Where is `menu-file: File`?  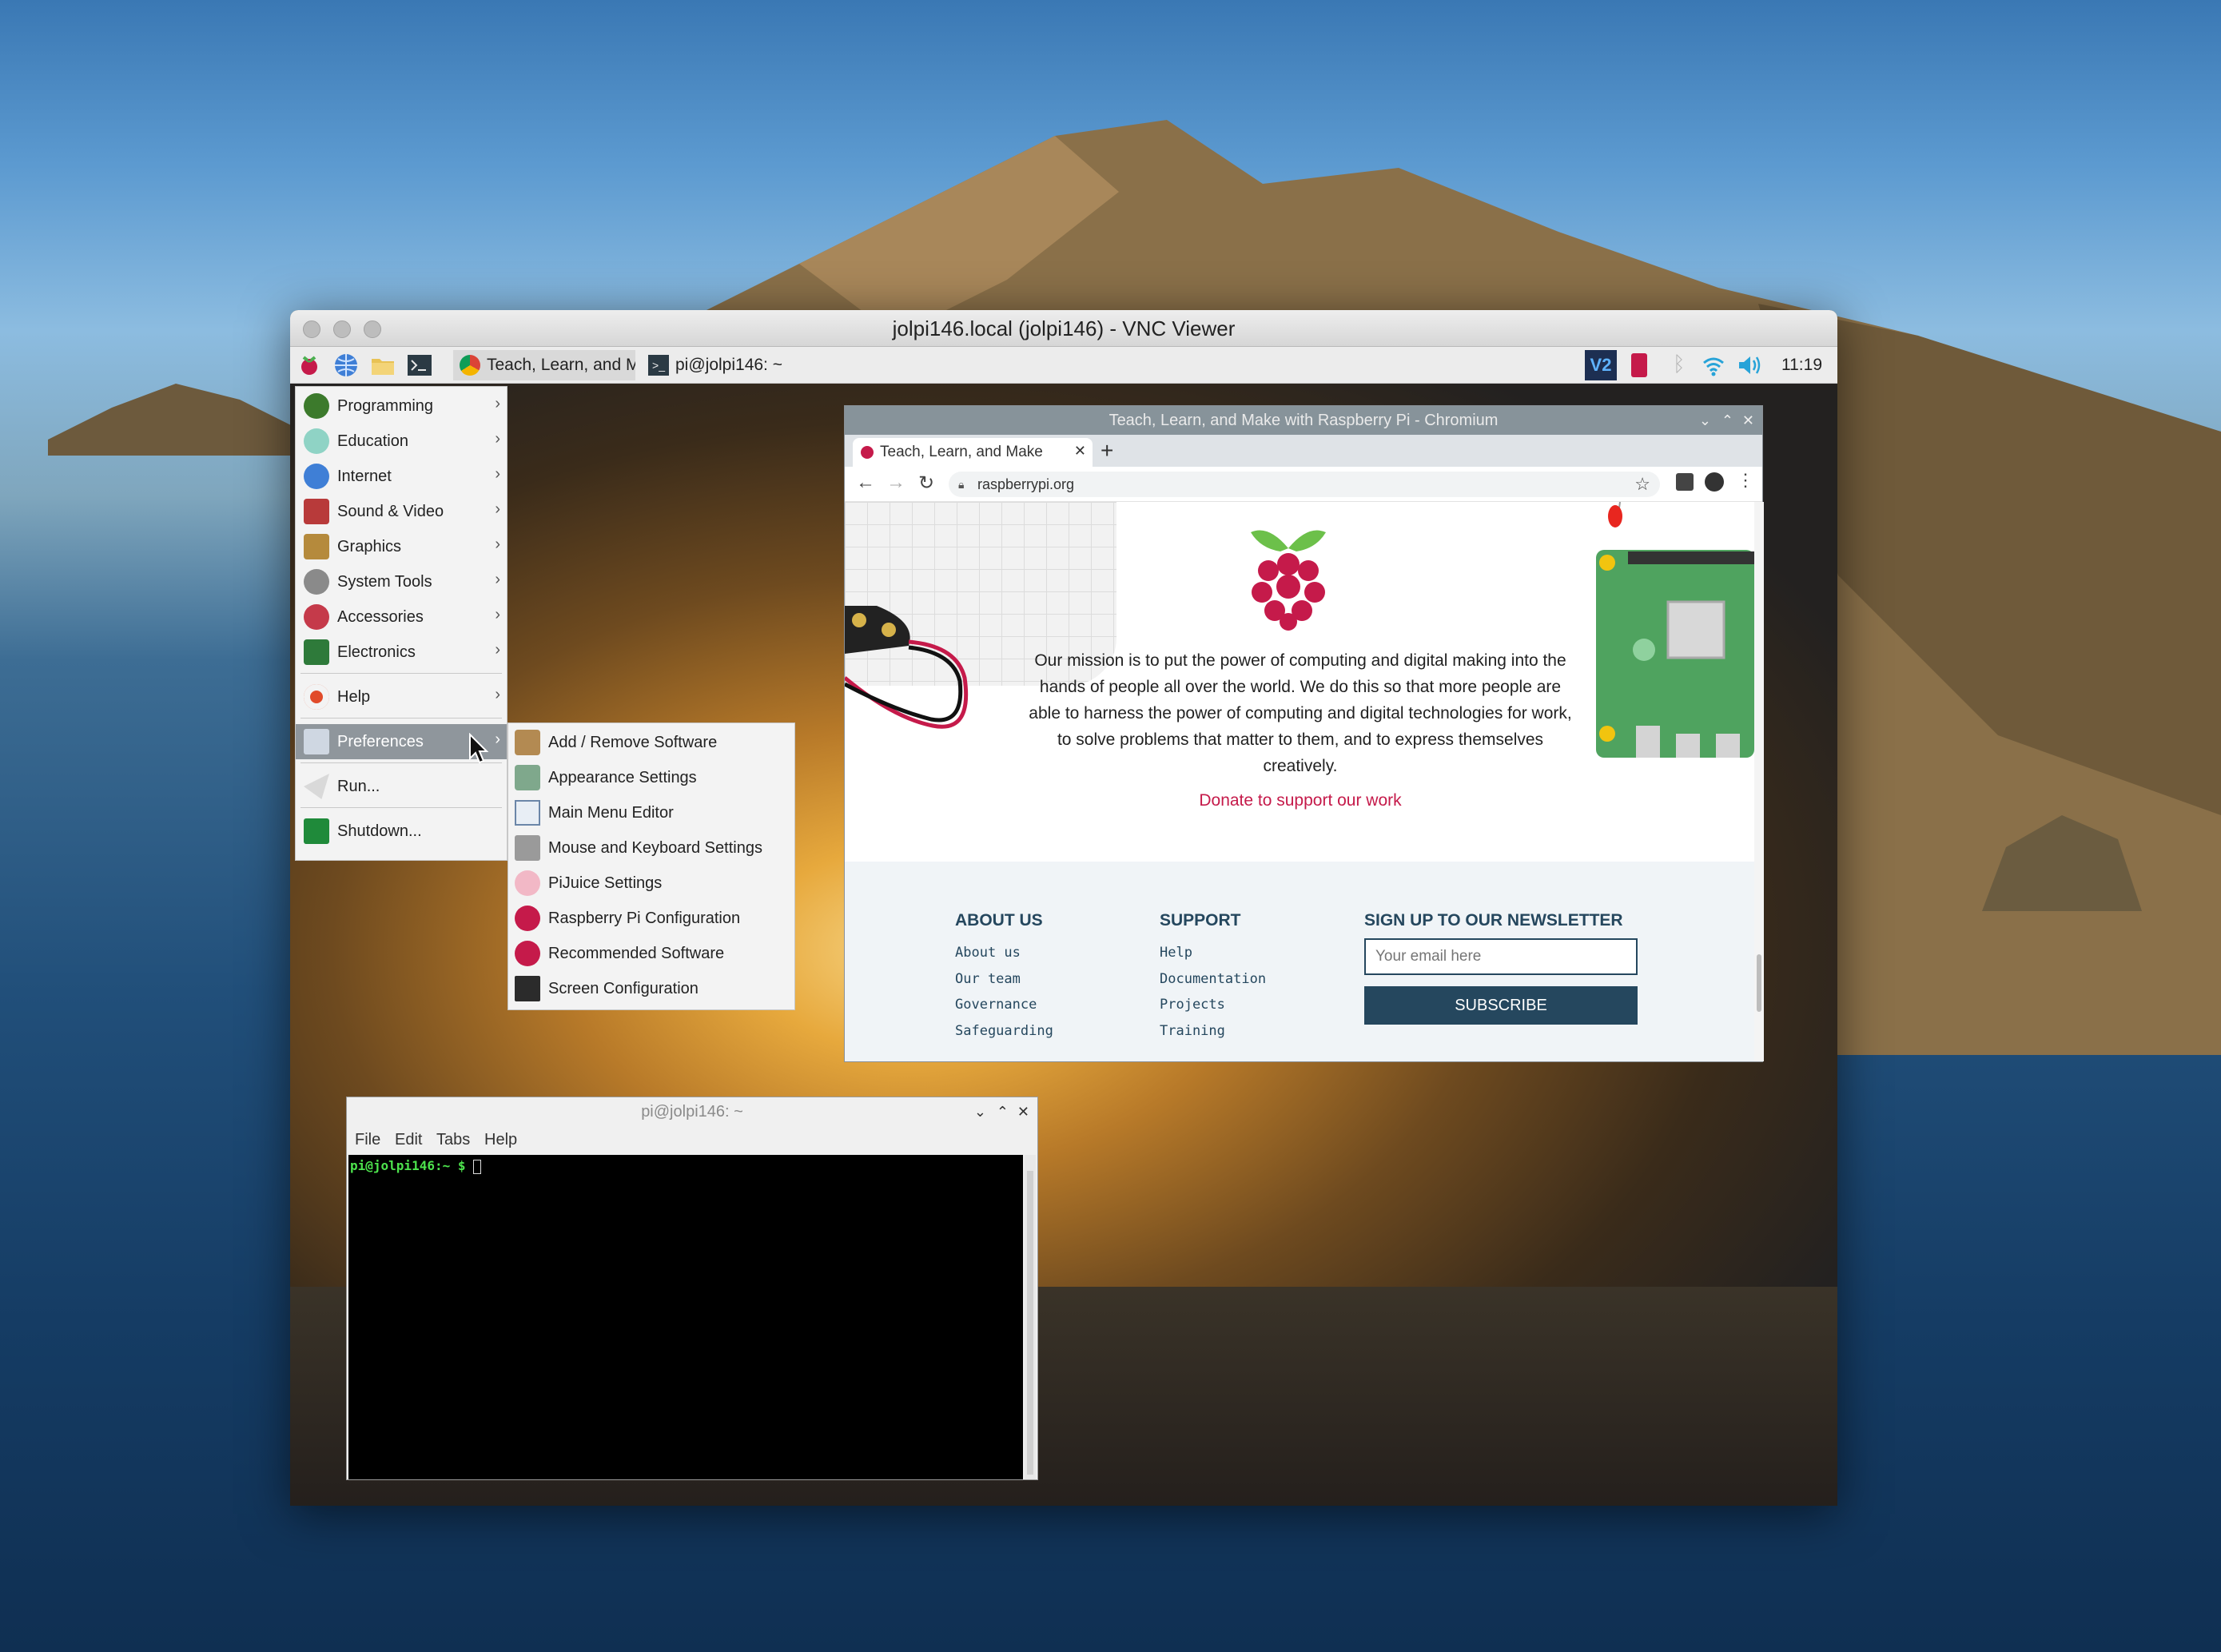 menu-file: File is located at coordinates (367, 1140).